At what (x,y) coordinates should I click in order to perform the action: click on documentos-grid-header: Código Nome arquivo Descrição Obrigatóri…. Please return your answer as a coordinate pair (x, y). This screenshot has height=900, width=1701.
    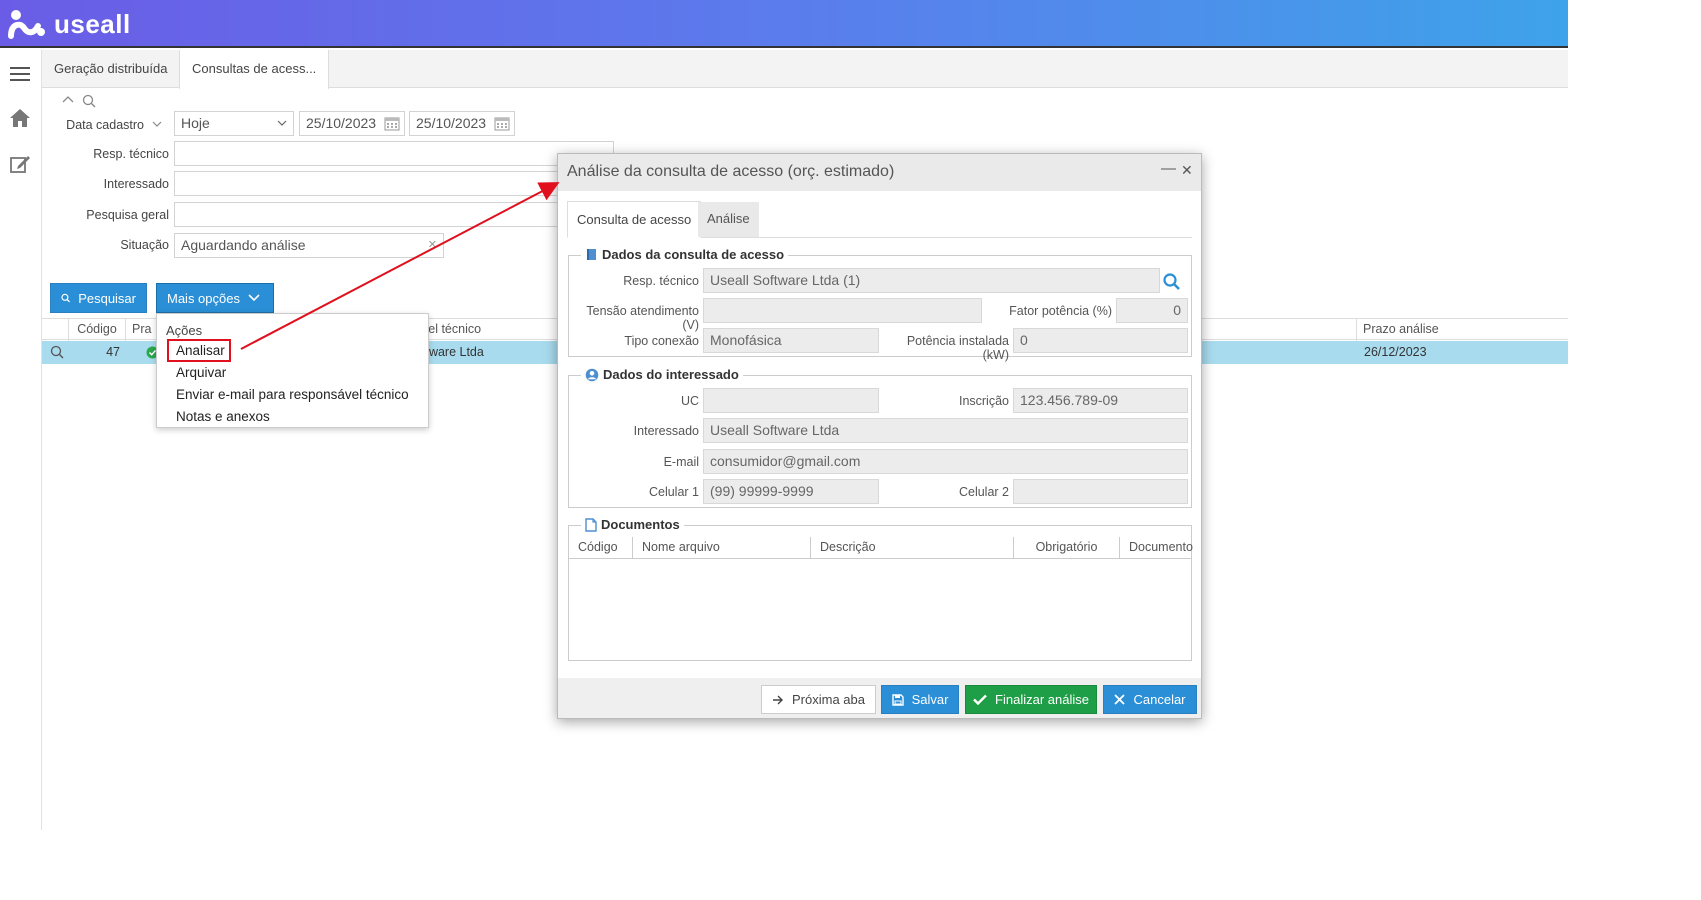
    Looking at the image, I should click on (881, 548).